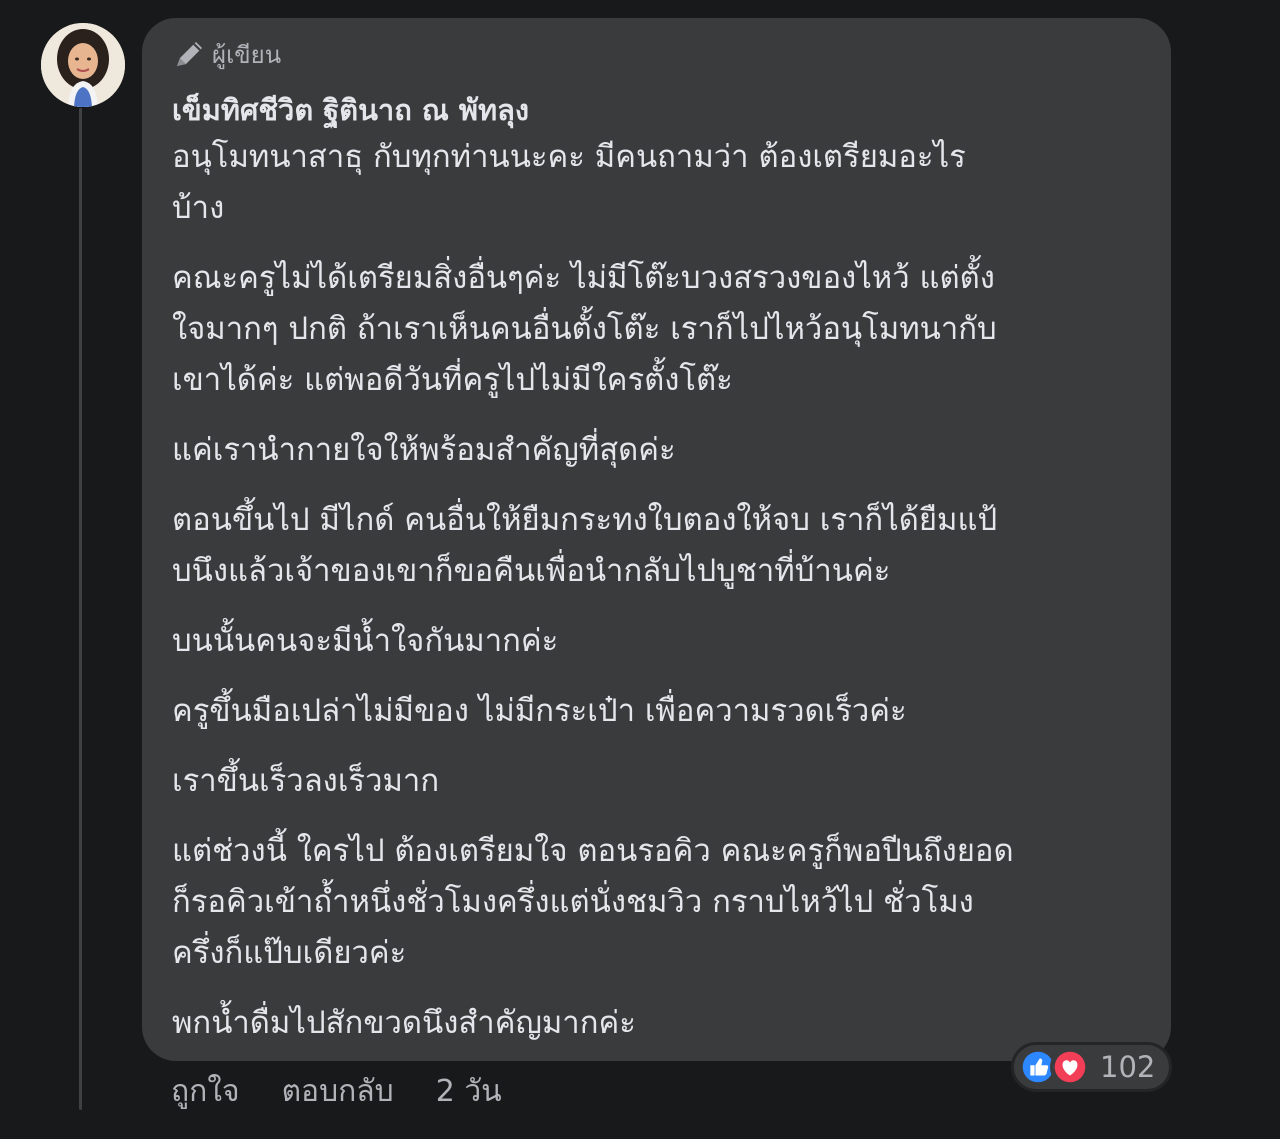 Image resolution: width=1280 pixels, height=1139 pixels. Describe the element at coordinates (469, 1091) in the screenshot. I see `comment-timestamp: 2 วัน` at that location.